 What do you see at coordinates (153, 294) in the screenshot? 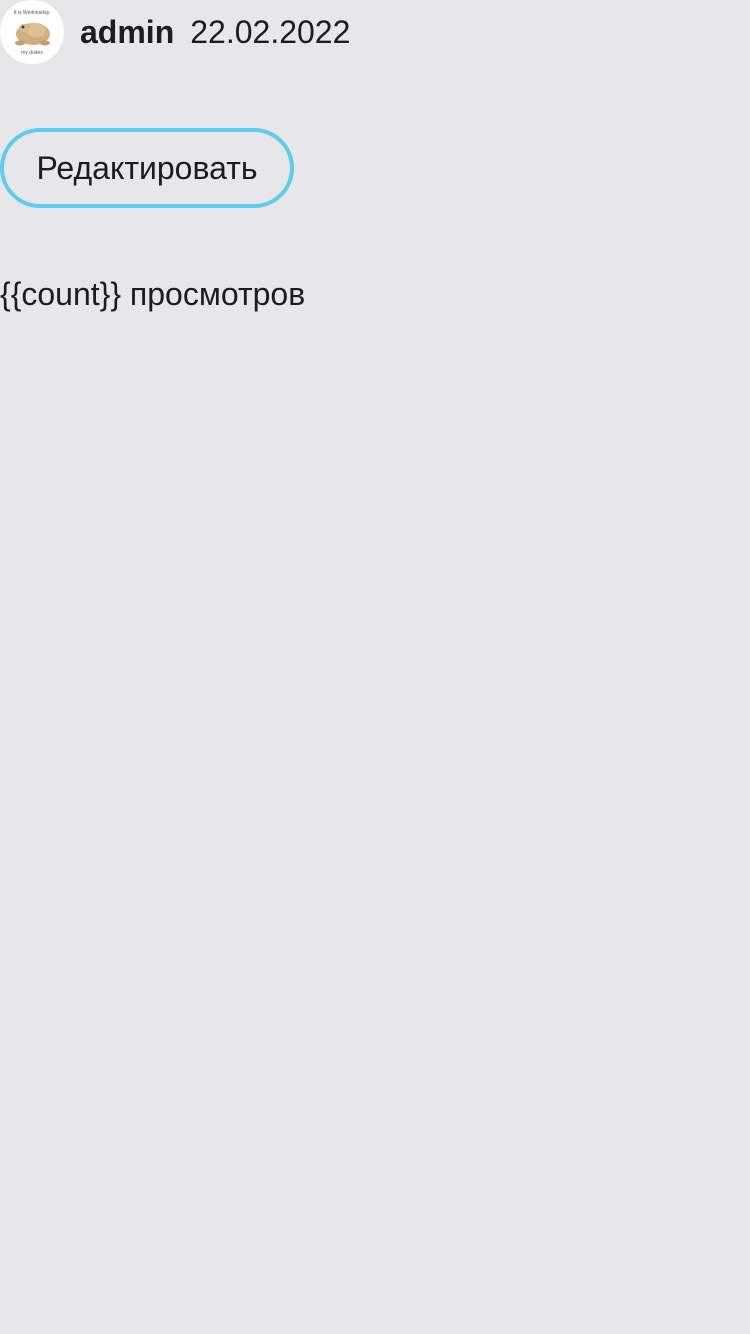
I see `view-count: {{count}} просмотров` at bounding box center [153, 294].